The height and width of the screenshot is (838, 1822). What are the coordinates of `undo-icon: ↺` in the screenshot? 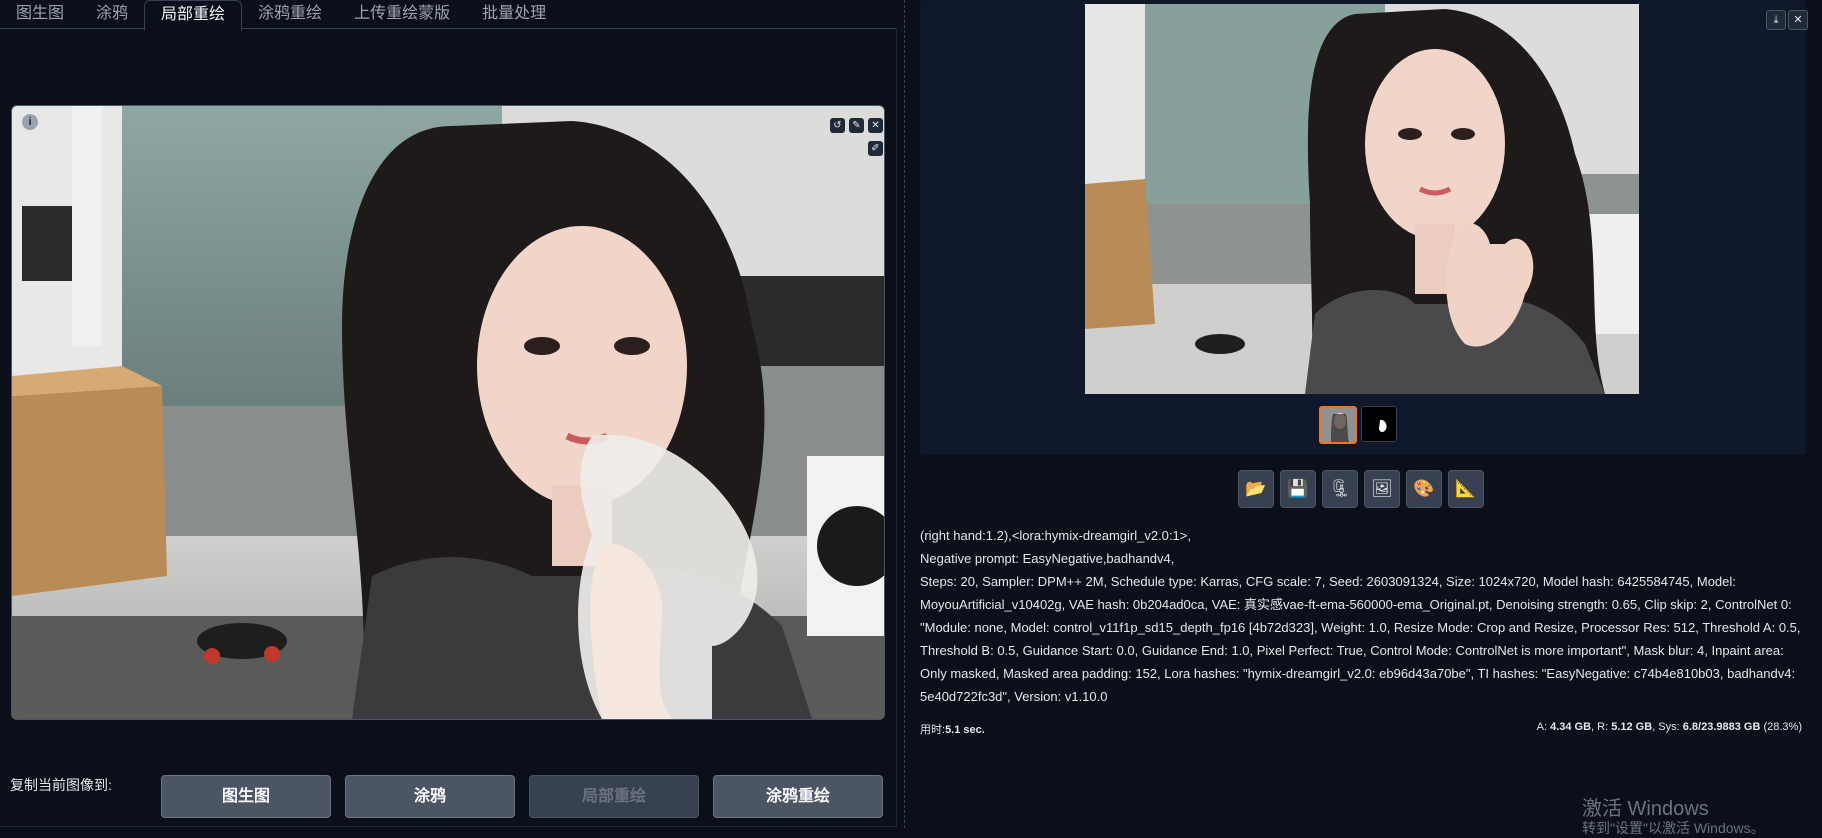 It's located at (837, 125).